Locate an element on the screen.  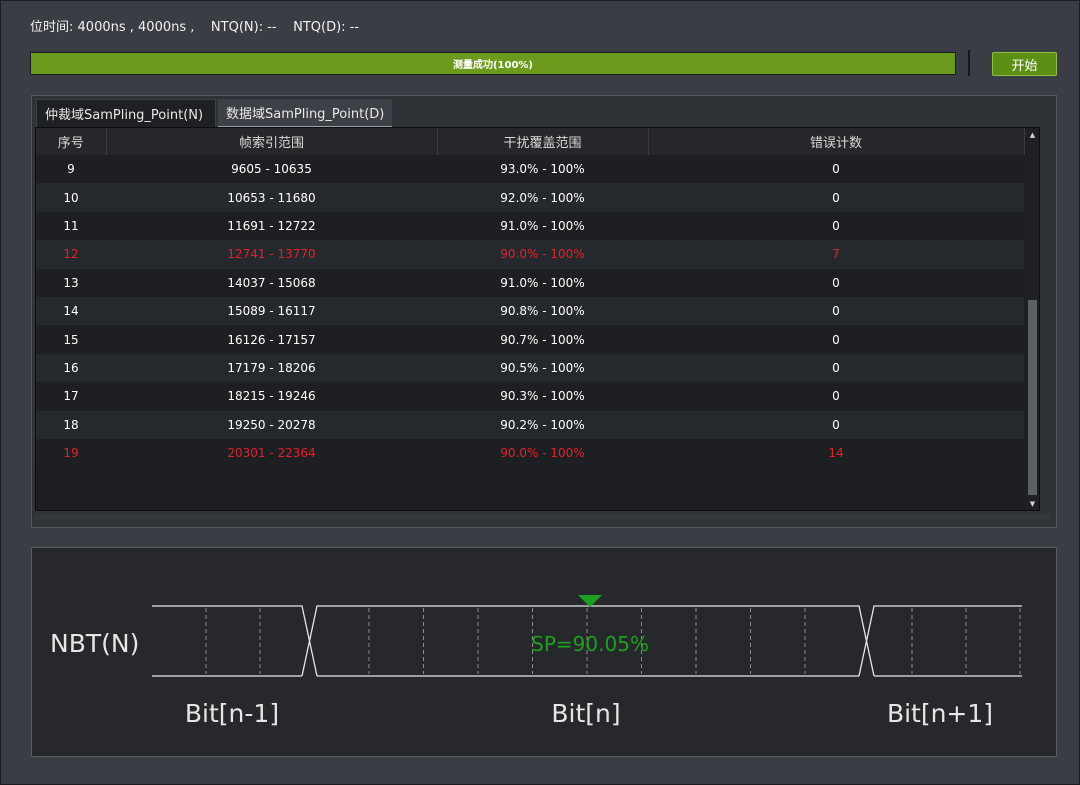
ntq-d-value: NTQ(D): -- is located at coordinates (326, 27).